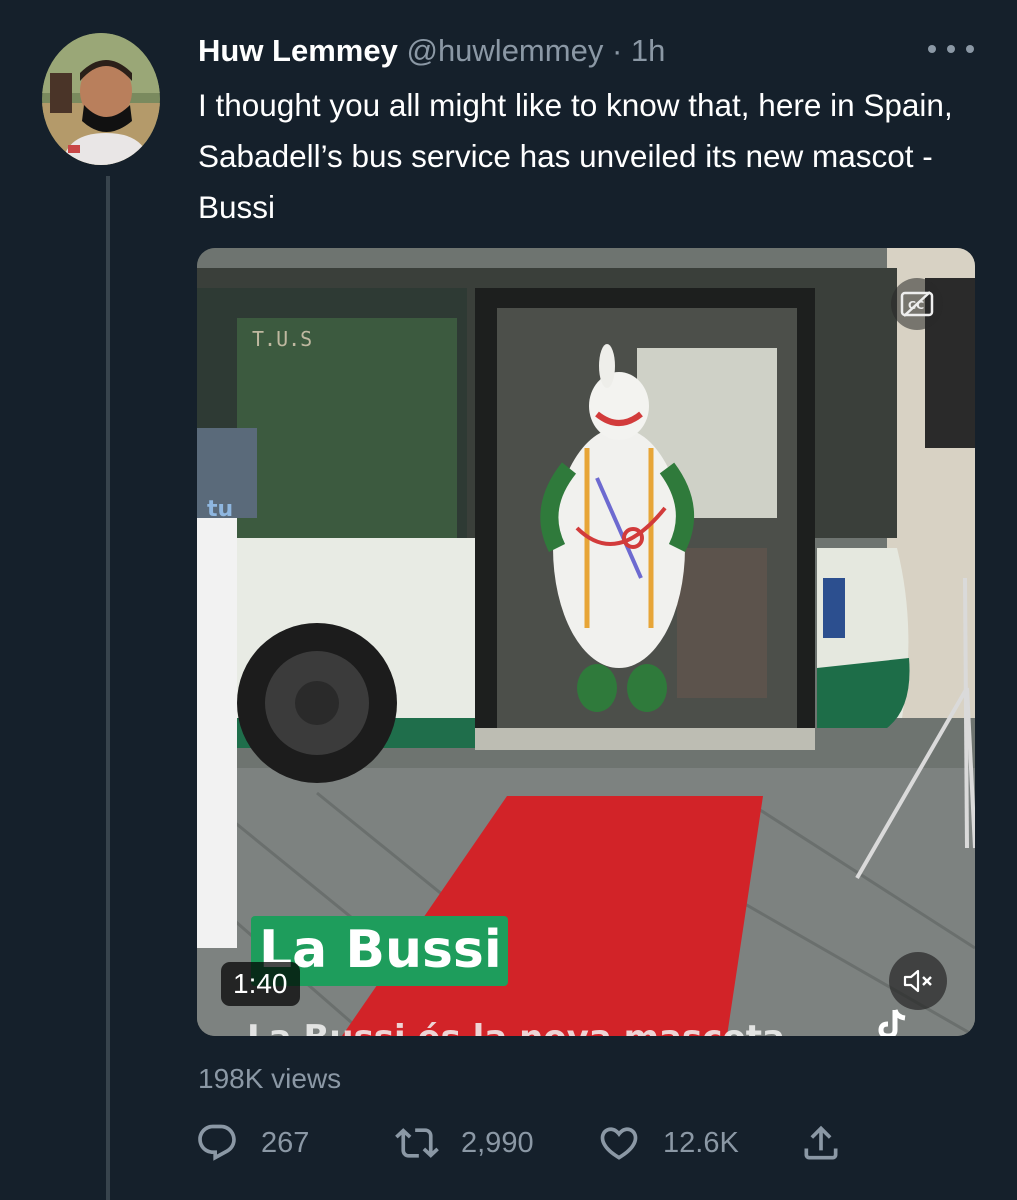 This screenshot has width=1017, height=1200. Describe the element at coordinates (270, 1078) in the screenshot. I see `view-count: 198K views` at that location.